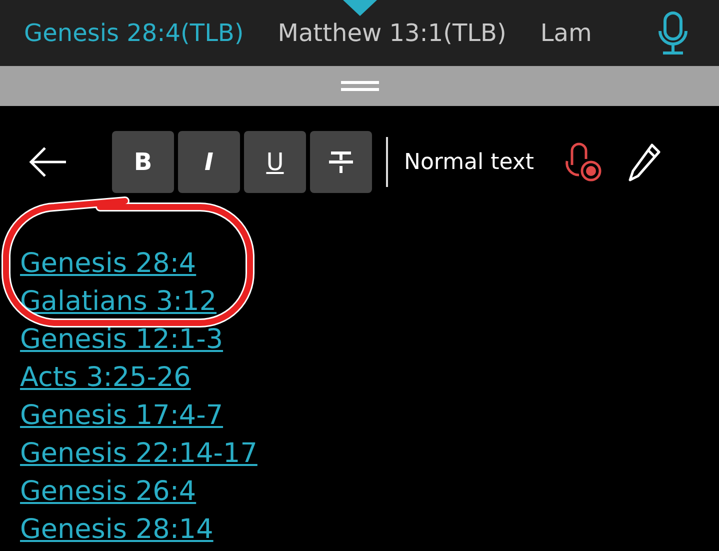 The height and width of the screenshot is (551, 719). Describe the element at coordinates (469, 162) in the screenshot. I see `text-style-label: Normal text` at that location.